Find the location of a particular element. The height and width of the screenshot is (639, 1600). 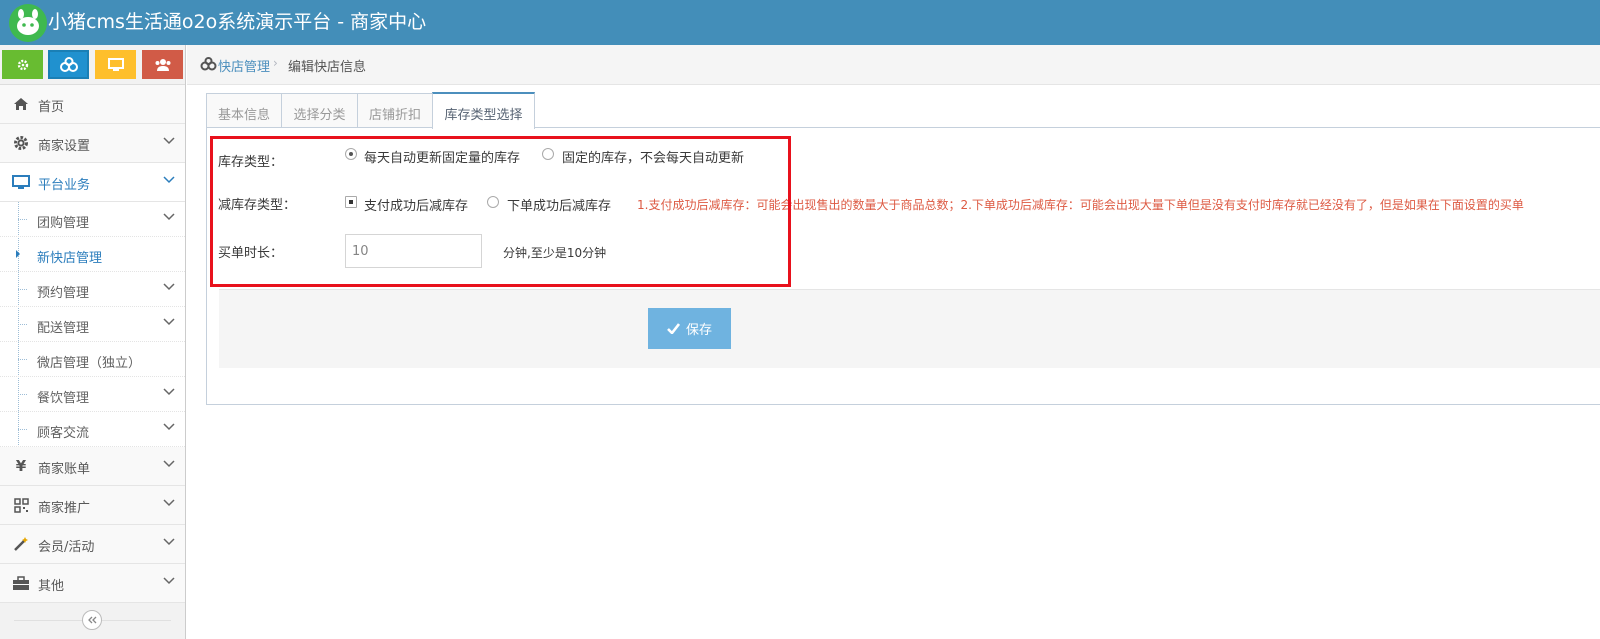

submenu-item-label: 团购管理 is located at coordinates (63, 223).